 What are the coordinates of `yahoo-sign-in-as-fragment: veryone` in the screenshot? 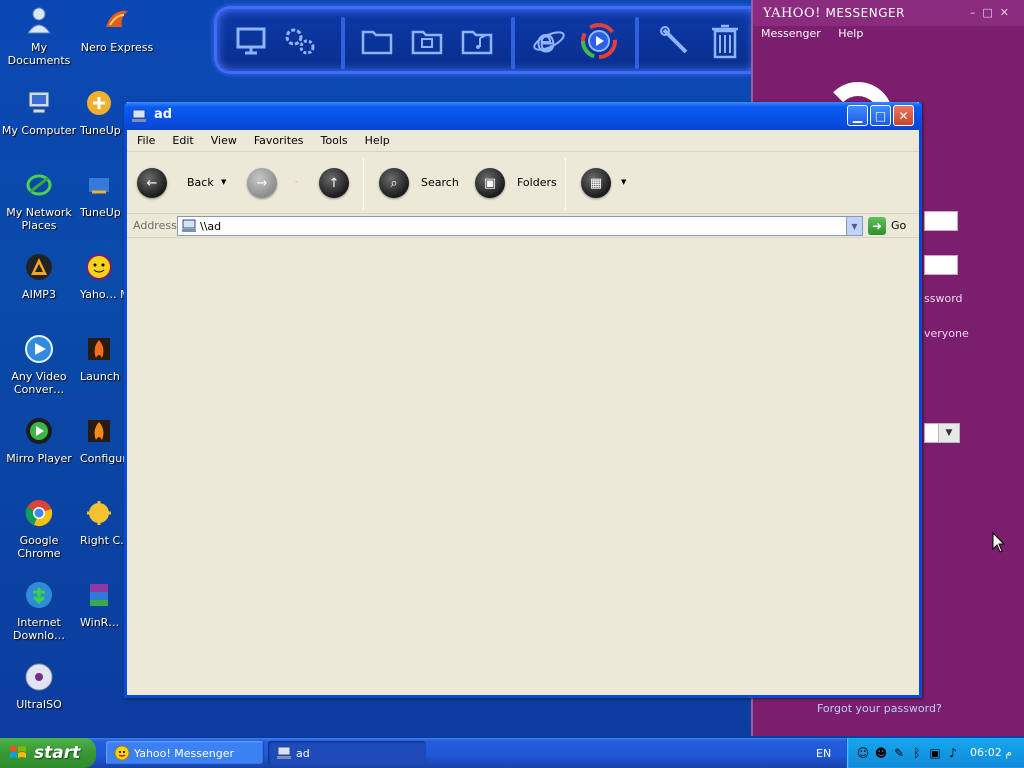 It's located at (946, 333).